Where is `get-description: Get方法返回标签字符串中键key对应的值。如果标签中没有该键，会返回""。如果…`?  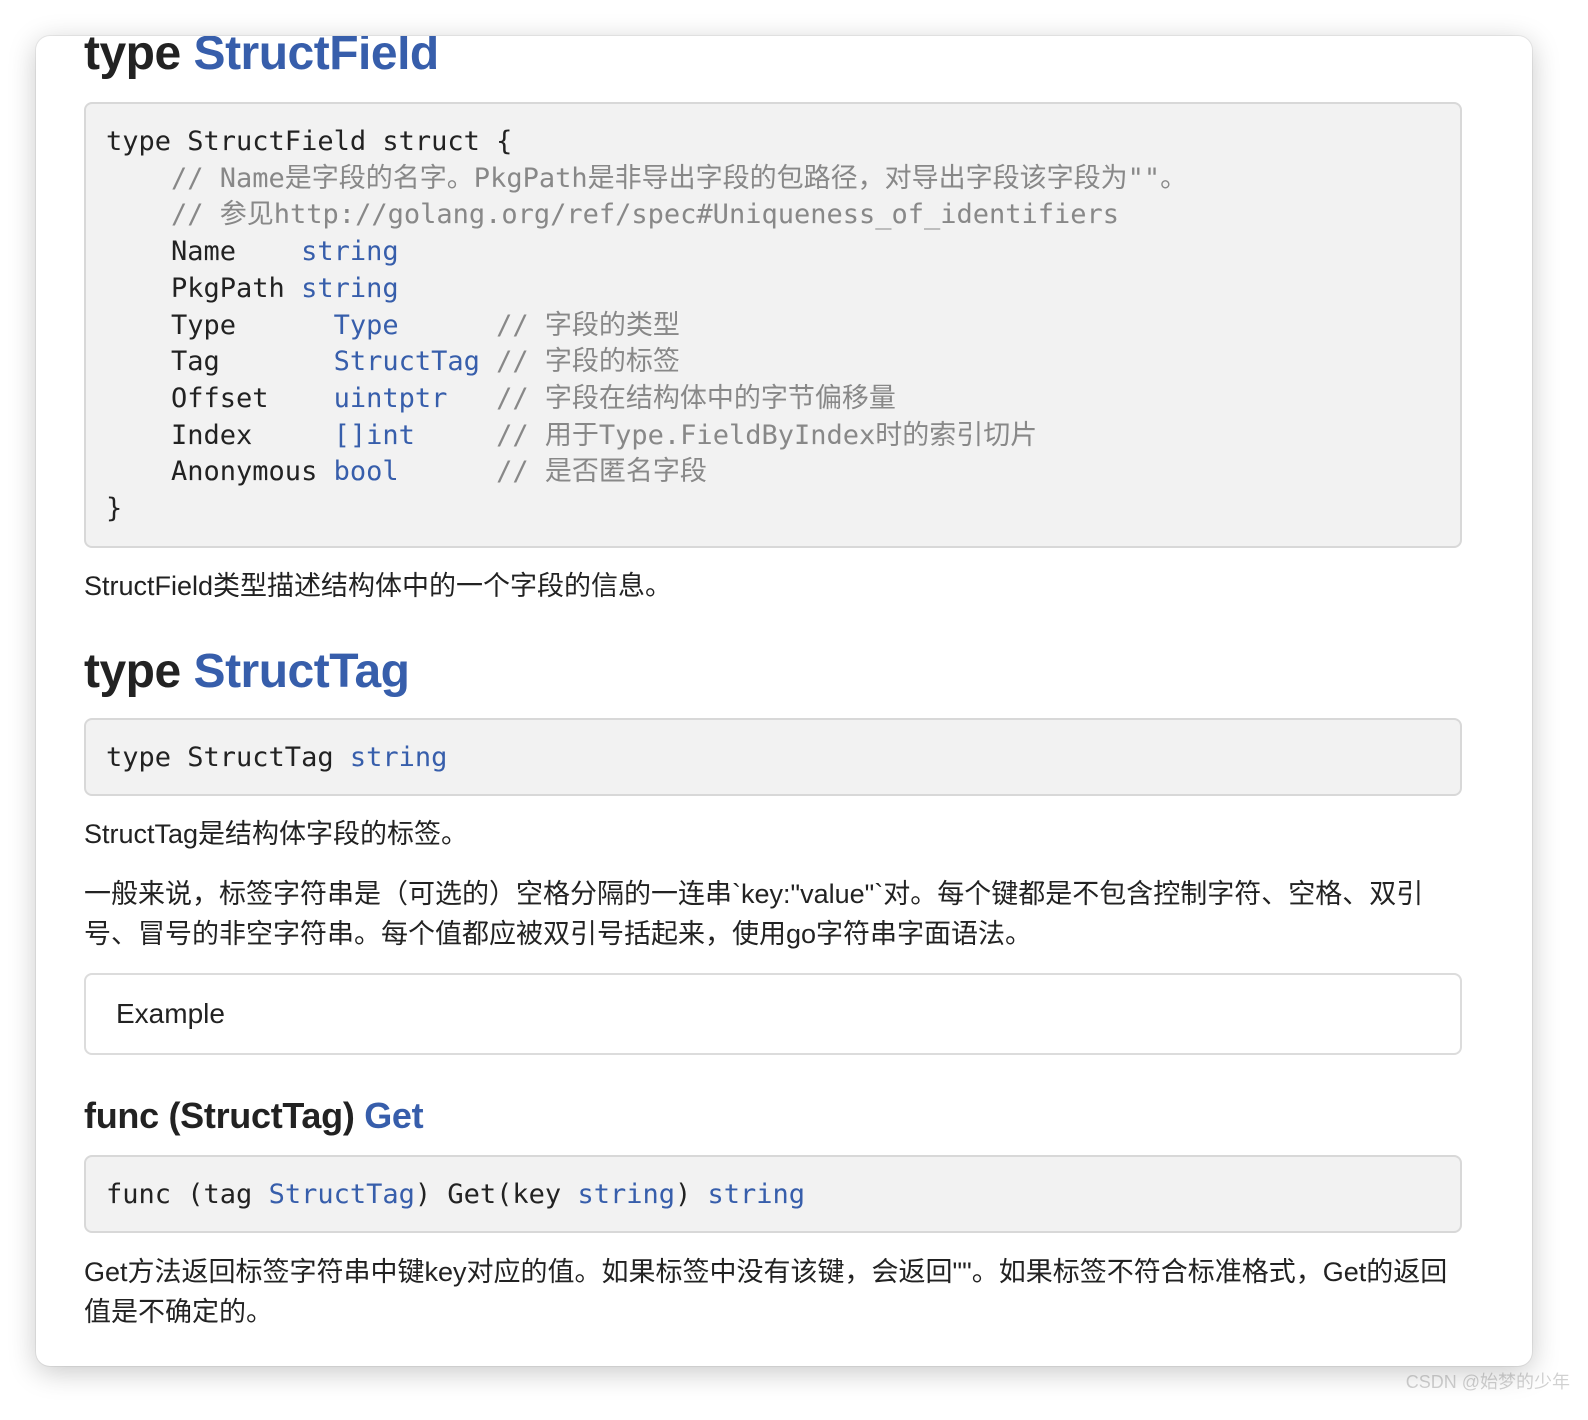 get-description: Get方法返回标签字符串中键key对应的值。如果标签中没有该键，会返回""。如果… is located at coordinates (766, 1292).